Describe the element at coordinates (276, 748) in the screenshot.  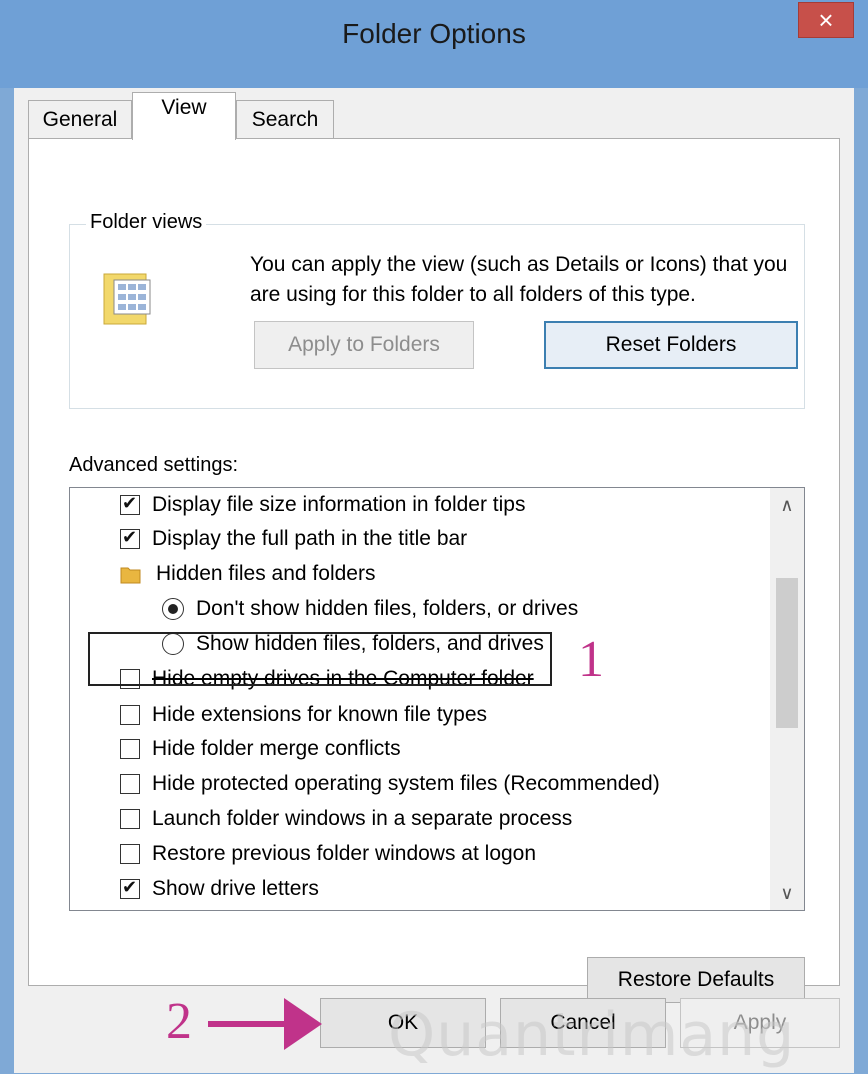
I see `list-item-label: Hide folder merge conflicts` at that location.